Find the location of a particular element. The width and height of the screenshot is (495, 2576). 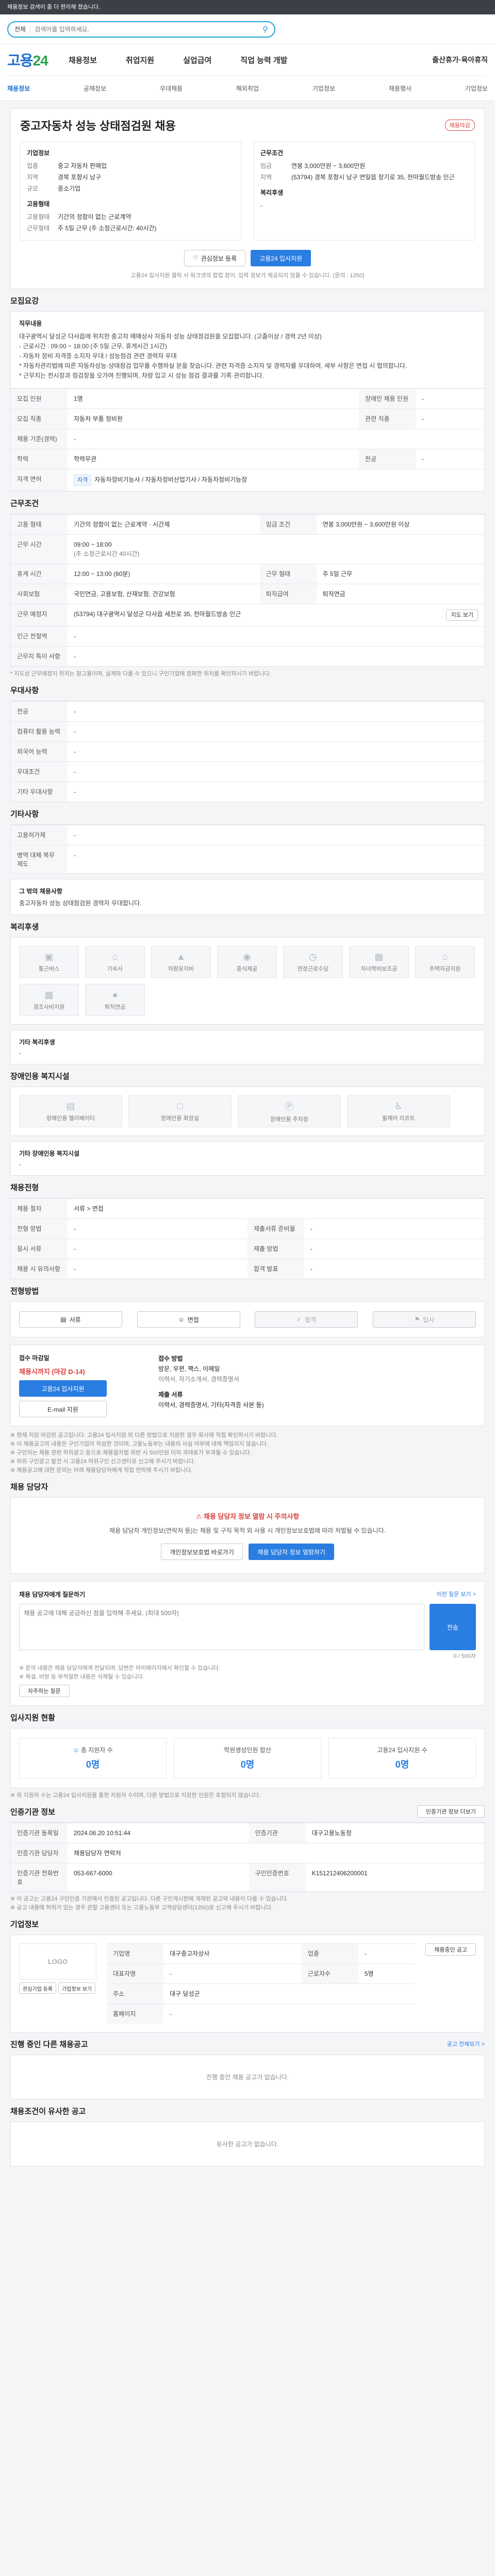

process-step: ☺ 면접 is located at coordinates (188, 1319).